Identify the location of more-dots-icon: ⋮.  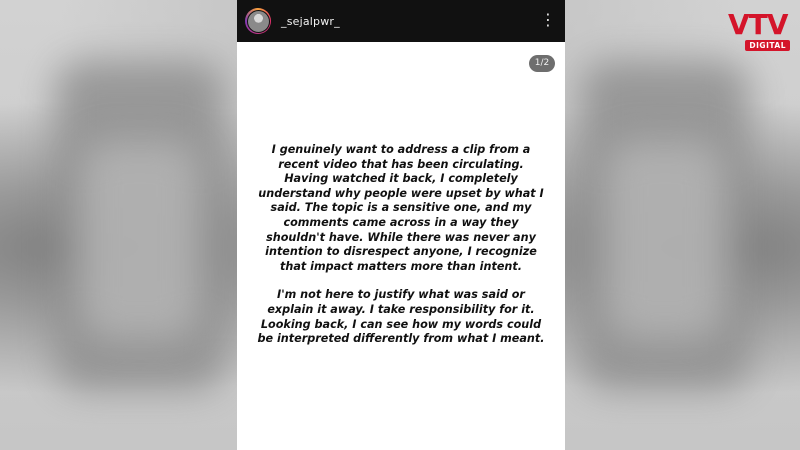
(548, 20).